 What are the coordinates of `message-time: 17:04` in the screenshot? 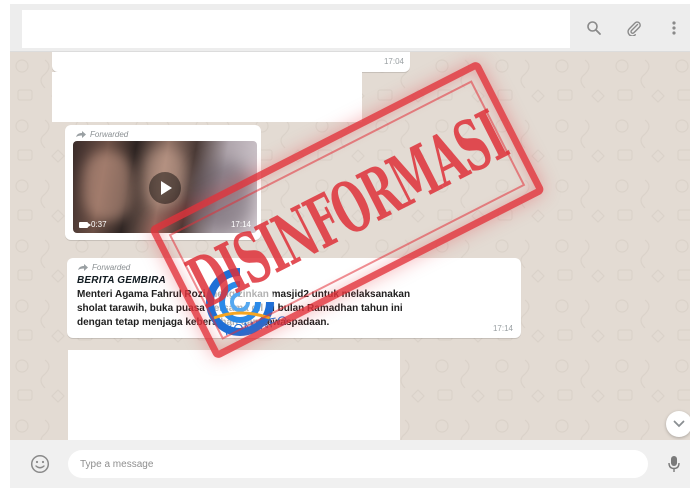 It's located at (393, 61).